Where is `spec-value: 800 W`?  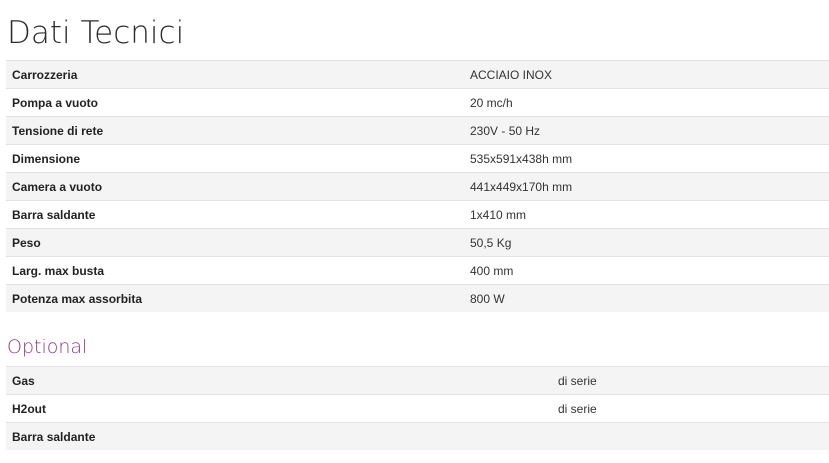
spec-value: 800 W is located at coordinates (646, 298).